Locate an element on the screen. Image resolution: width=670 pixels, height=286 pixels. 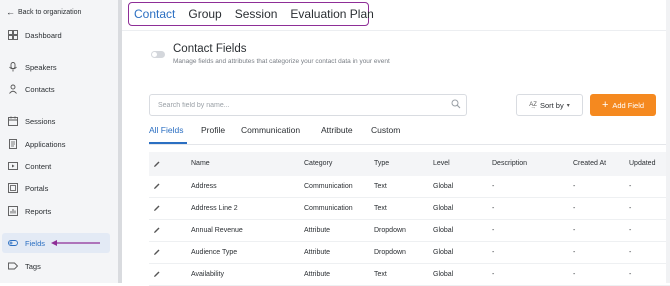
tag-icon is located at coordinates (13, 266).